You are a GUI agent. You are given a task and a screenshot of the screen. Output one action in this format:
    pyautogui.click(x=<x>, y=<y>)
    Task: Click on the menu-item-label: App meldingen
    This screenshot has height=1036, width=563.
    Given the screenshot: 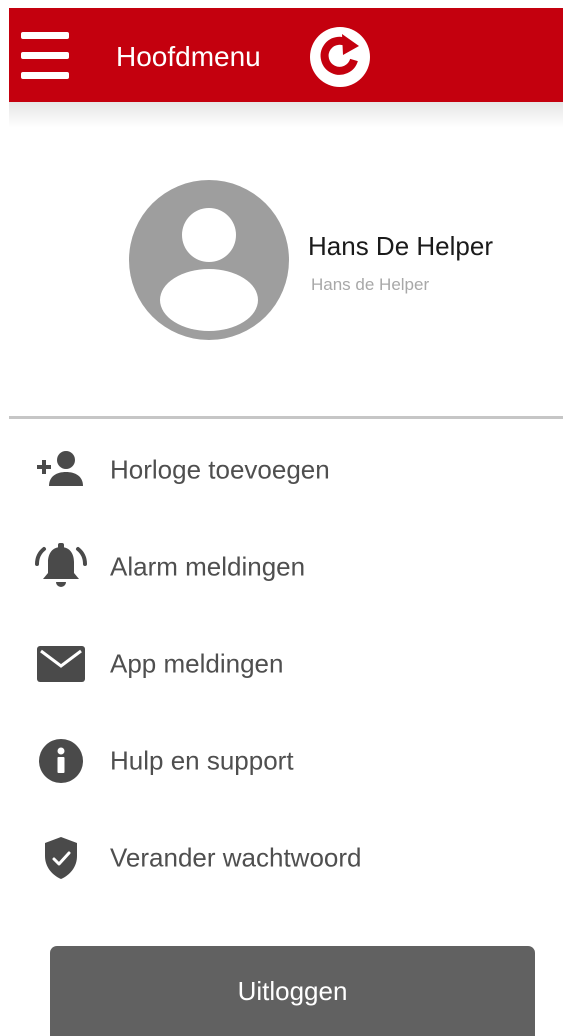 What is the action you would take?
    pyautogui.click(x=197, y=663)
    